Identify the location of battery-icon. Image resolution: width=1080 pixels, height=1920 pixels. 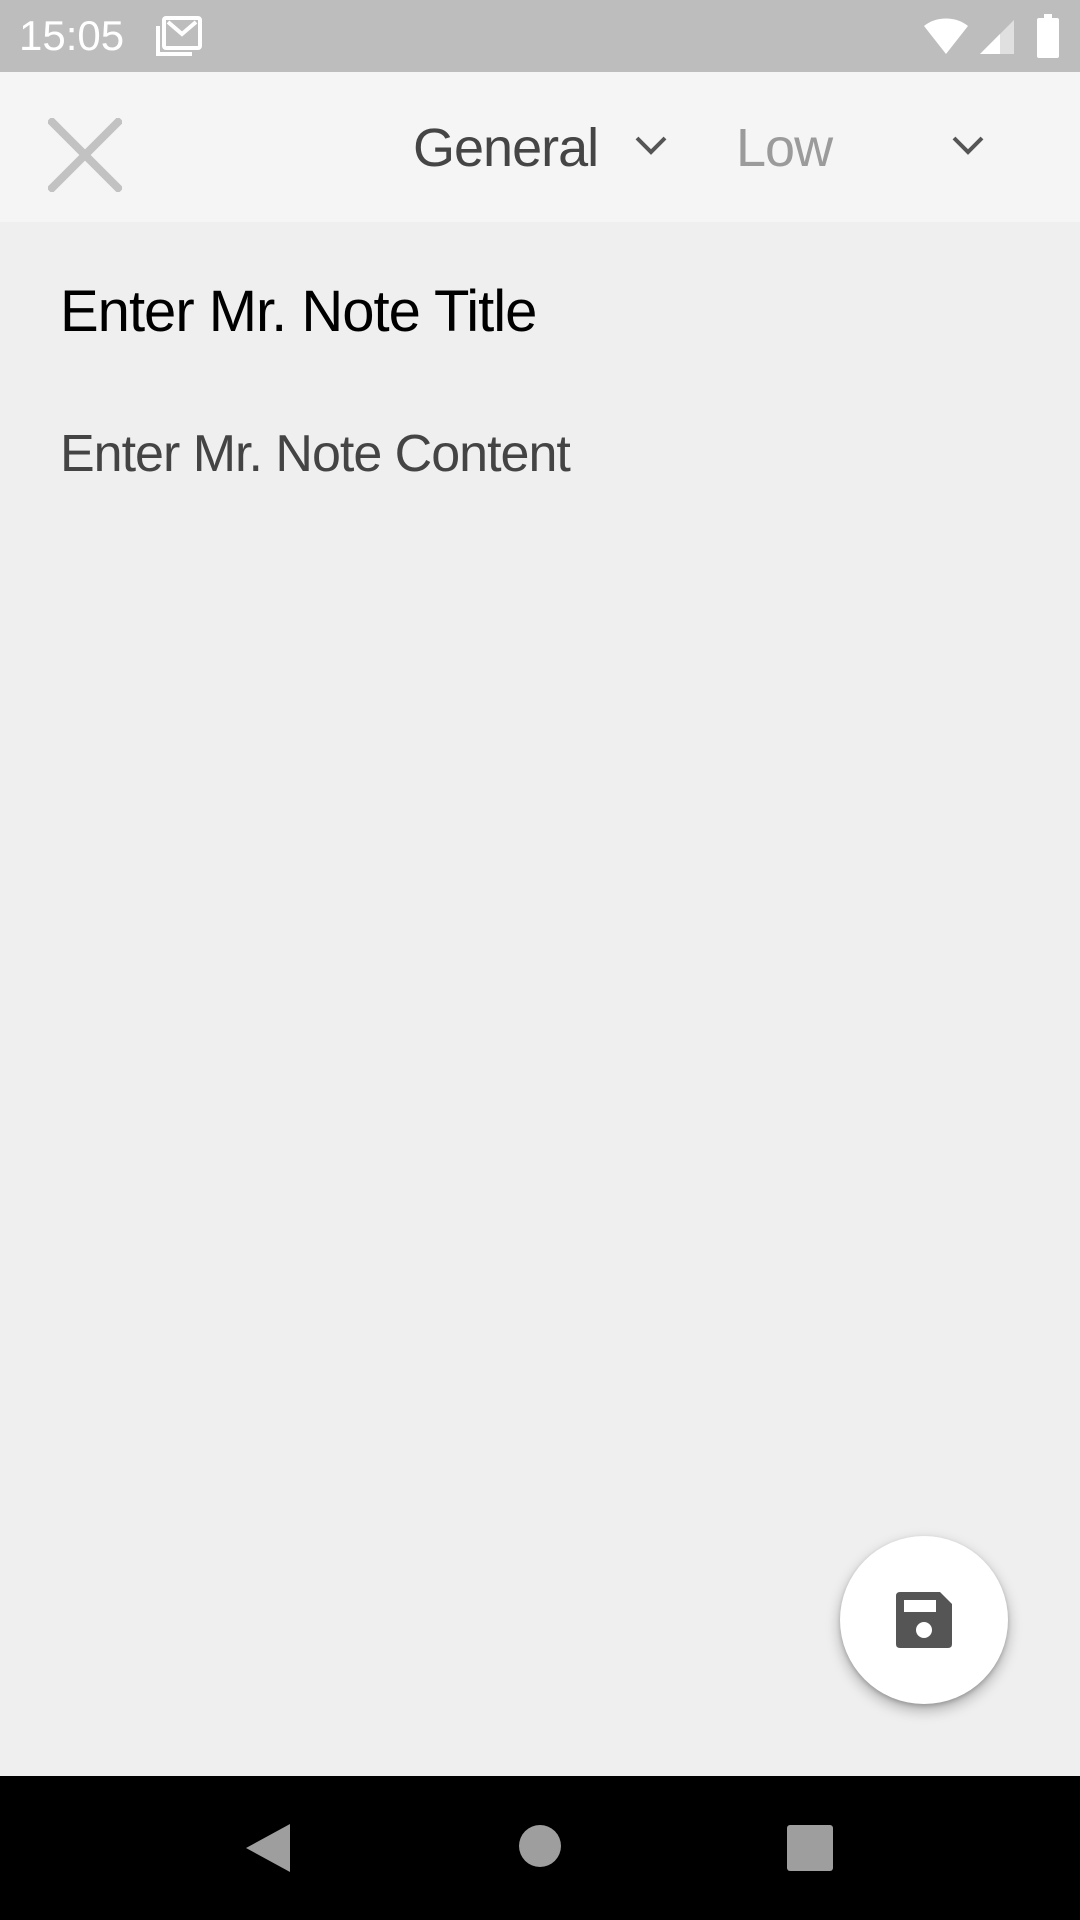
(1048, 36).